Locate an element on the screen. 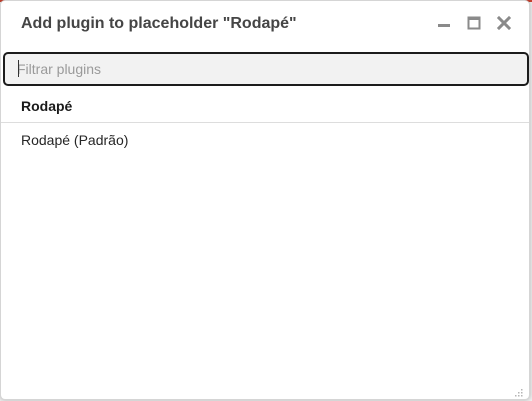 Image resolution: width=532 pixels, height=401 pixels. filter-bar is located at coordinates (266, 69).